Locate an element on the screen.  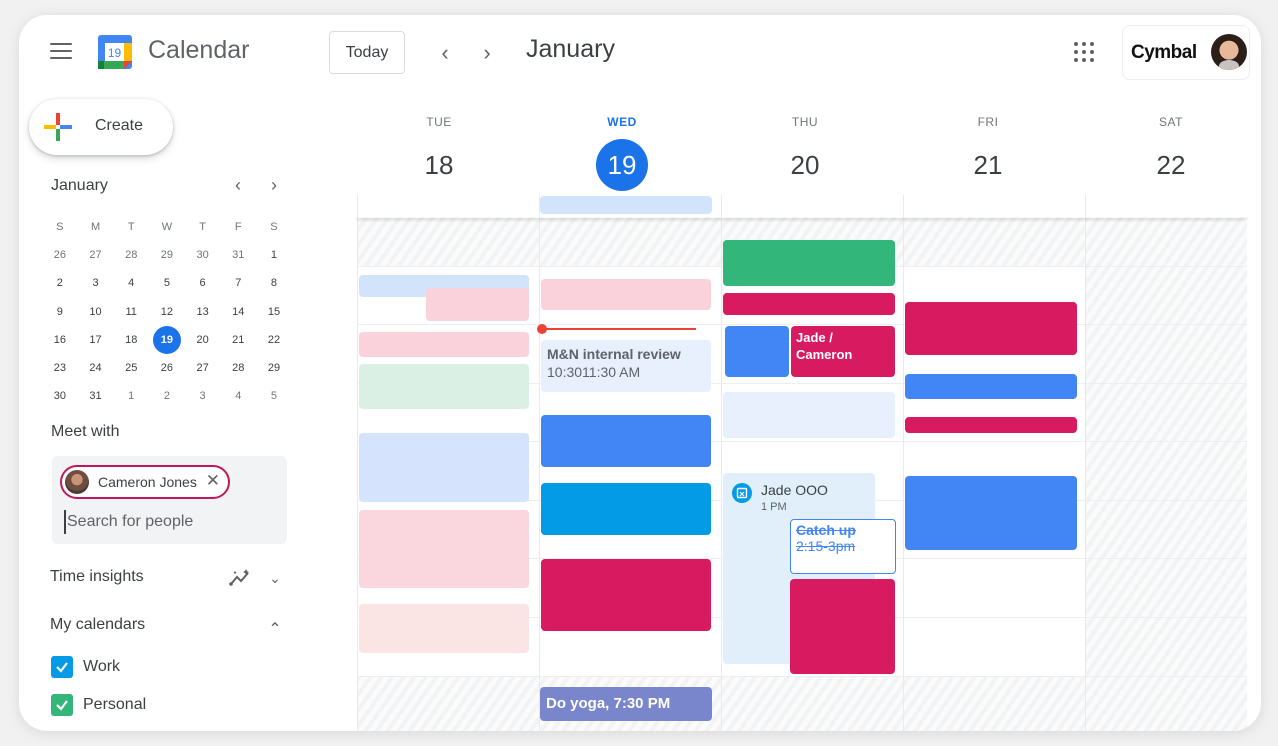
apps-grid-icon is located at coordinates (1084, 52).